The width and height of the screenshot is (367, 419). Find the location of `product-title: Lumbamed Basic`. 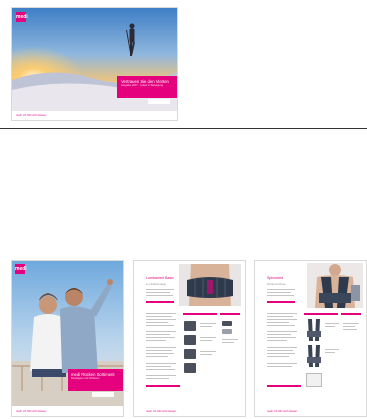

product-title: Lumbamed Basic is located at coordinates (160, 278).